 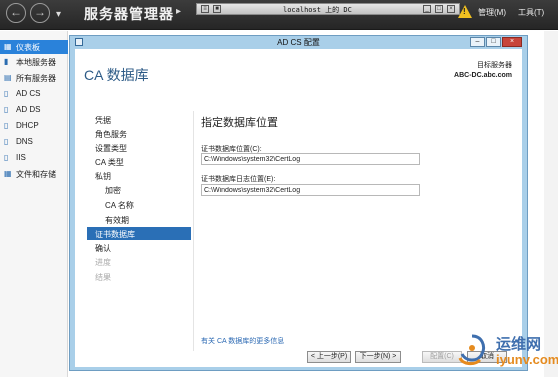 What do you see at coordinates (512, 42) in the screenshot?
I see `close-button: ×` at bounding box center [512, 42].